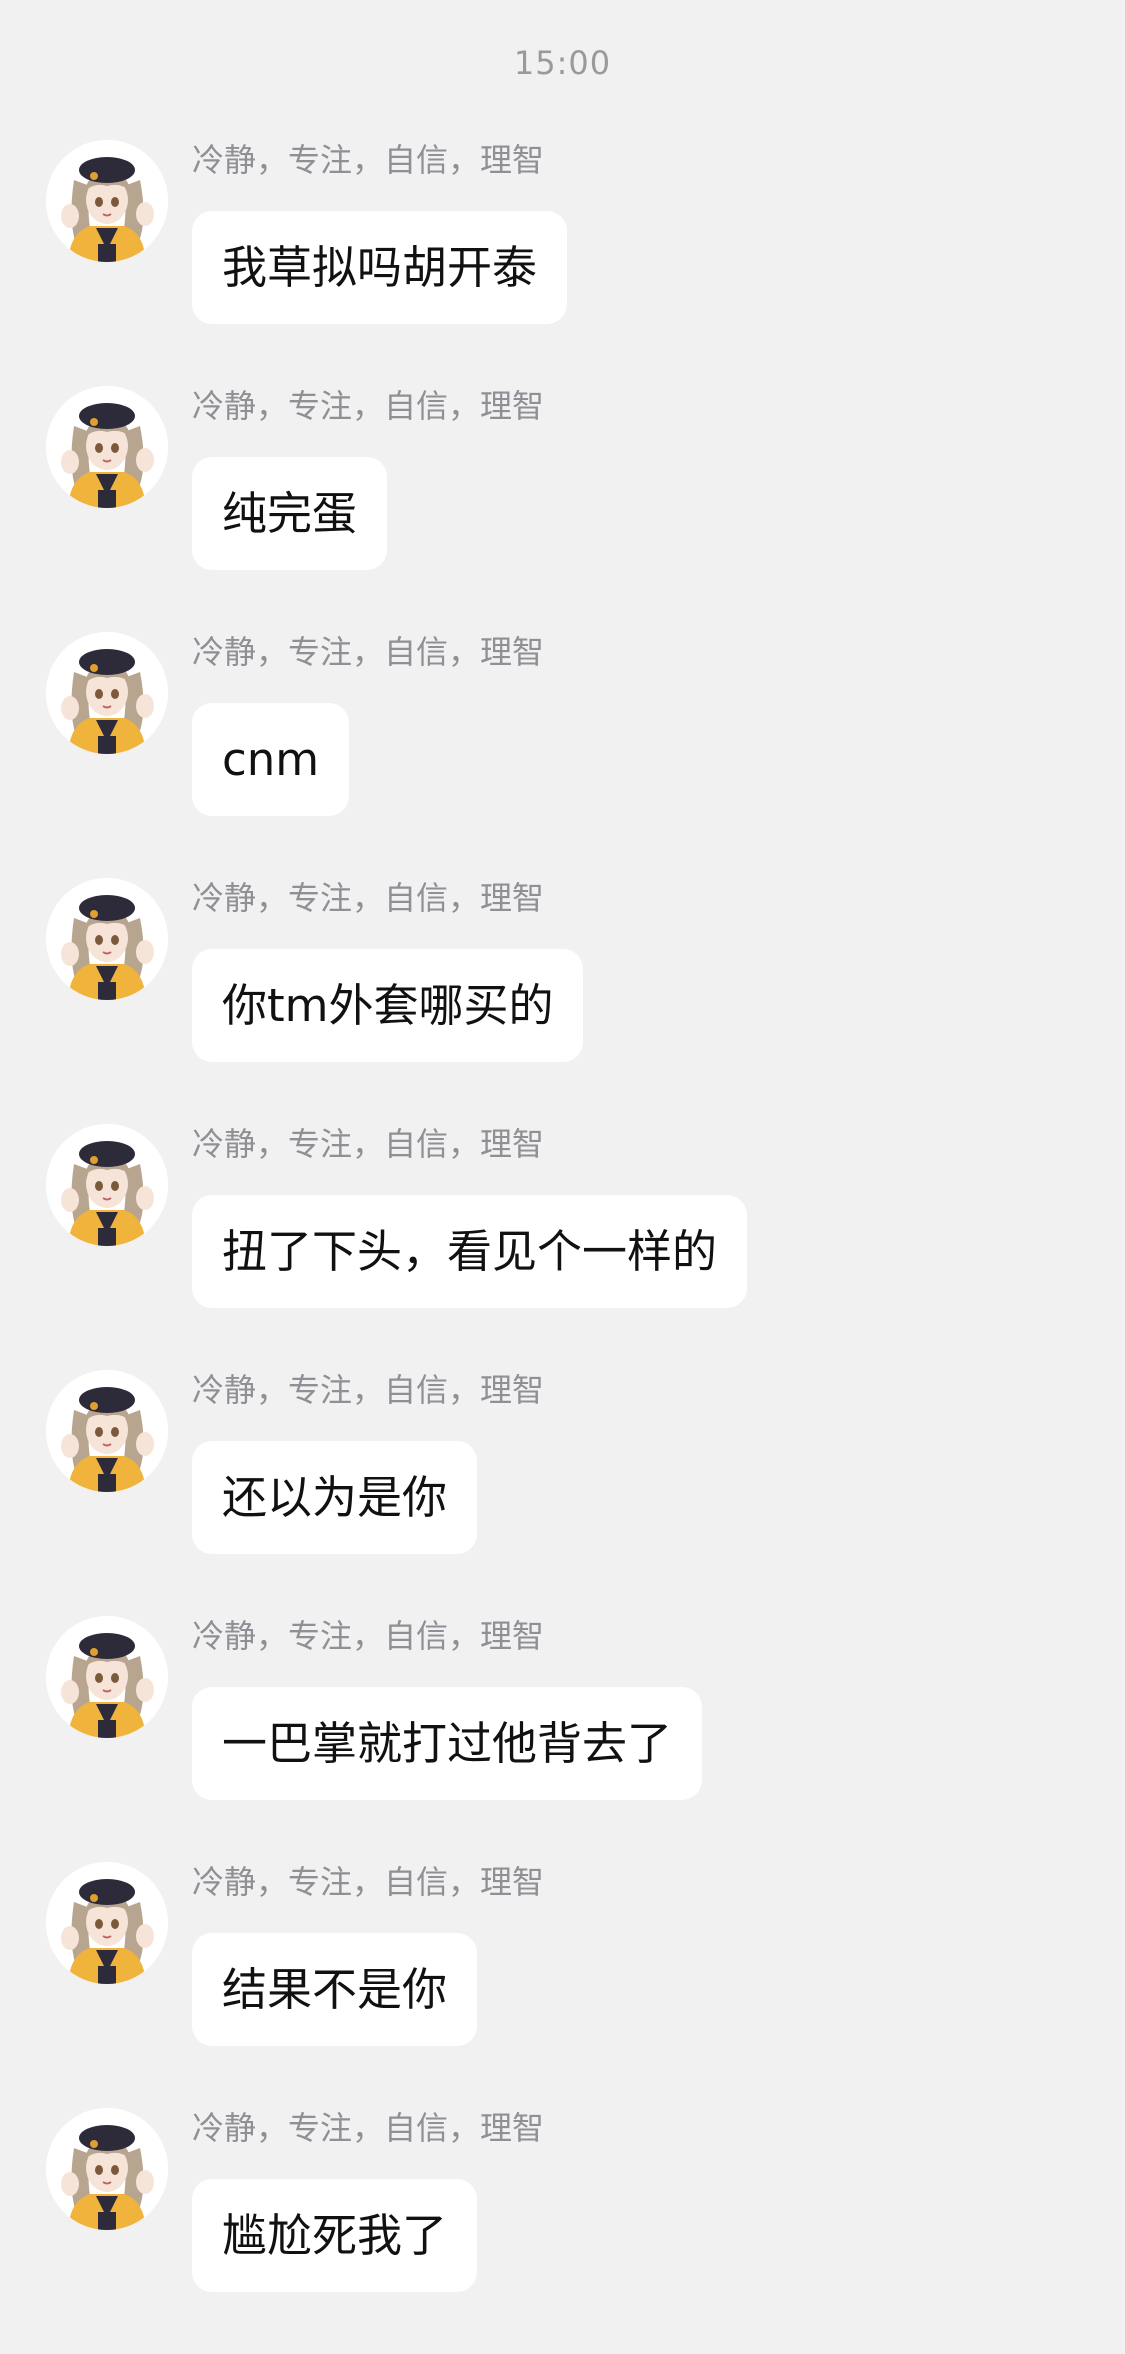  Describe the element at coordinates (335, 2235) in the screenshot. I see `message-bubble: 尴尬死我了` at that location.